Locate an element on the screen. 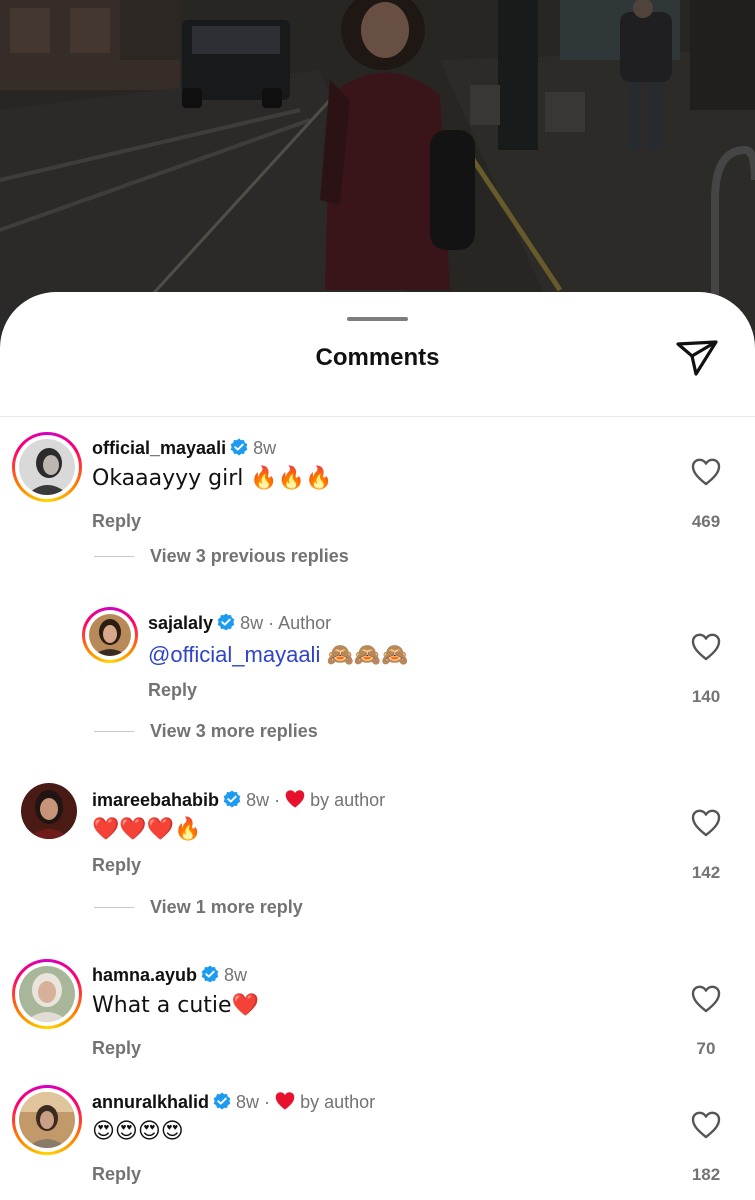 The image size is (755, 1200). view-replies-button: View 1 more reply is located at coordinates (226, 907).